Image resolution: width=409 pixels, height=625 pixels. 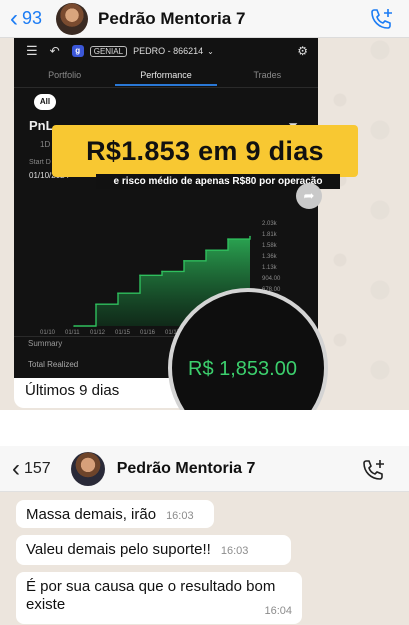 What do you see at coordinates (270, 257) in the screenshot?
I see `y-tick-label: 1.36k` at bounding box center [270, 257].